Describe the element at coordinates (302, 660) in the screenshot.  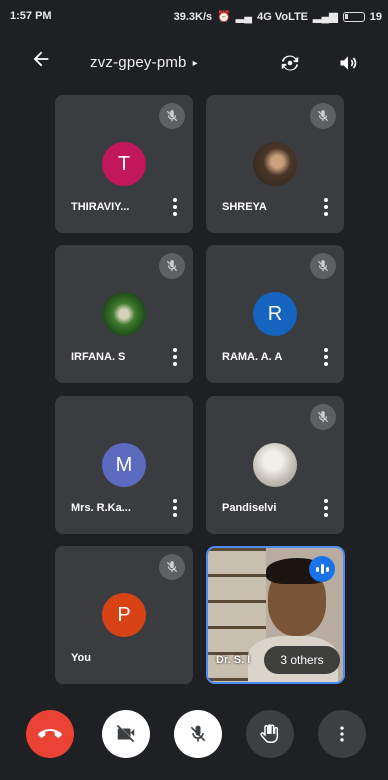
I see `others-chip: 3 others` at that location.